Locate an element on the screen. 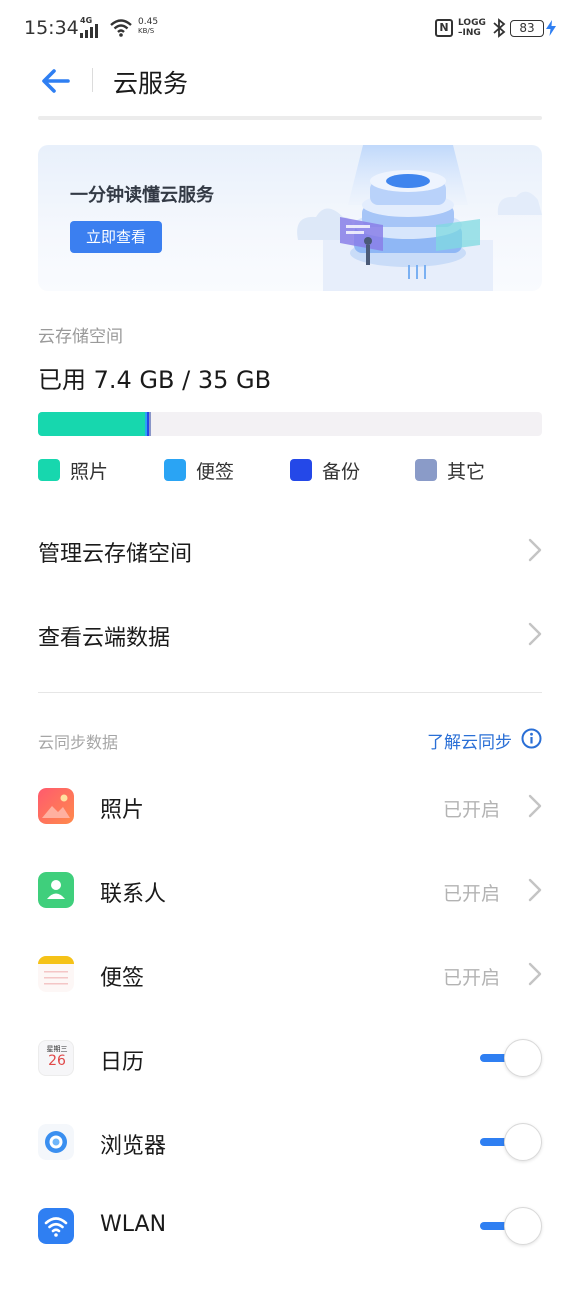  storage-legend: 照片 便签 备份 其它 is located at coordinates (290, 470).